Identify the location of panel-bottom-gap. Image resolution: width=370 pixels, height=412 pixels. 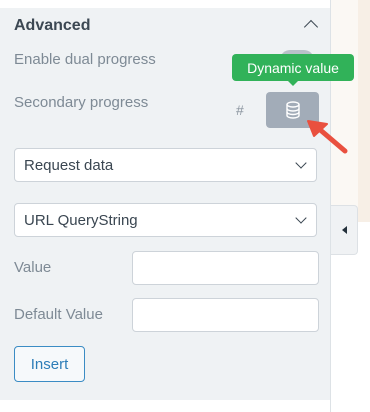
(165, 406).